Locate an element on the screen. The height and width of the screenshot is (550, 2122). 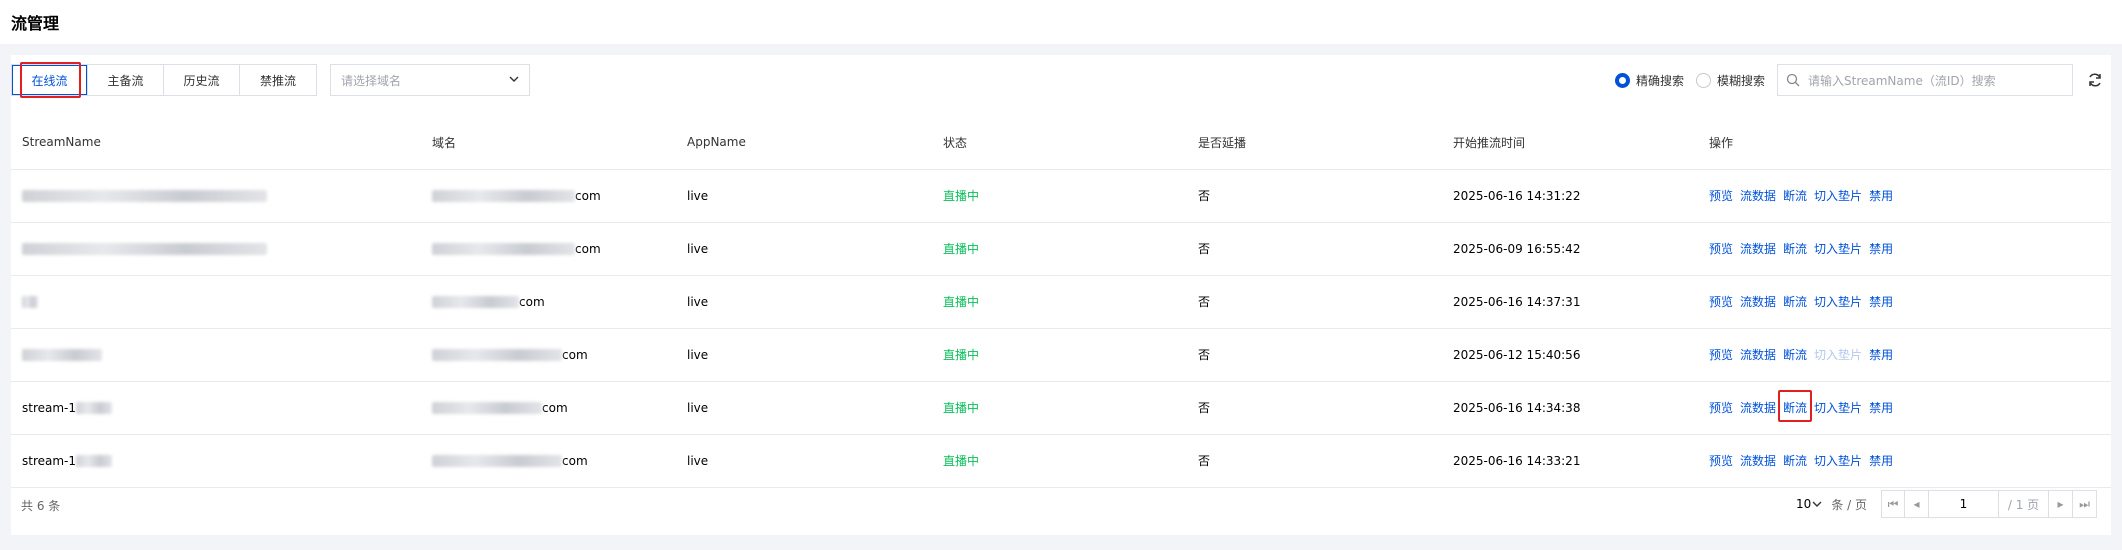
cell-streamname: stream-1 is located at coordinates (216, 408).